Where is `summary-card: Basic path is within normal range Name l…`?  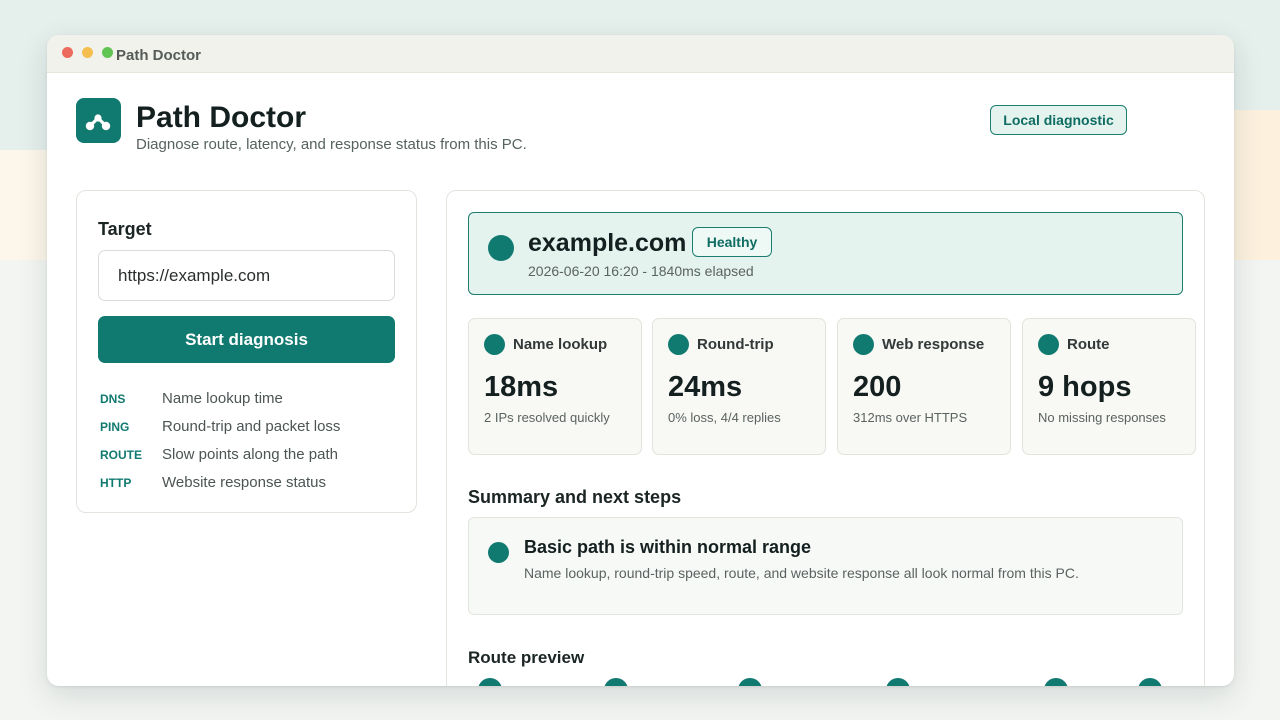 summary-card: Basic path is within normal range Name l… is located at coordinates (825, 566).